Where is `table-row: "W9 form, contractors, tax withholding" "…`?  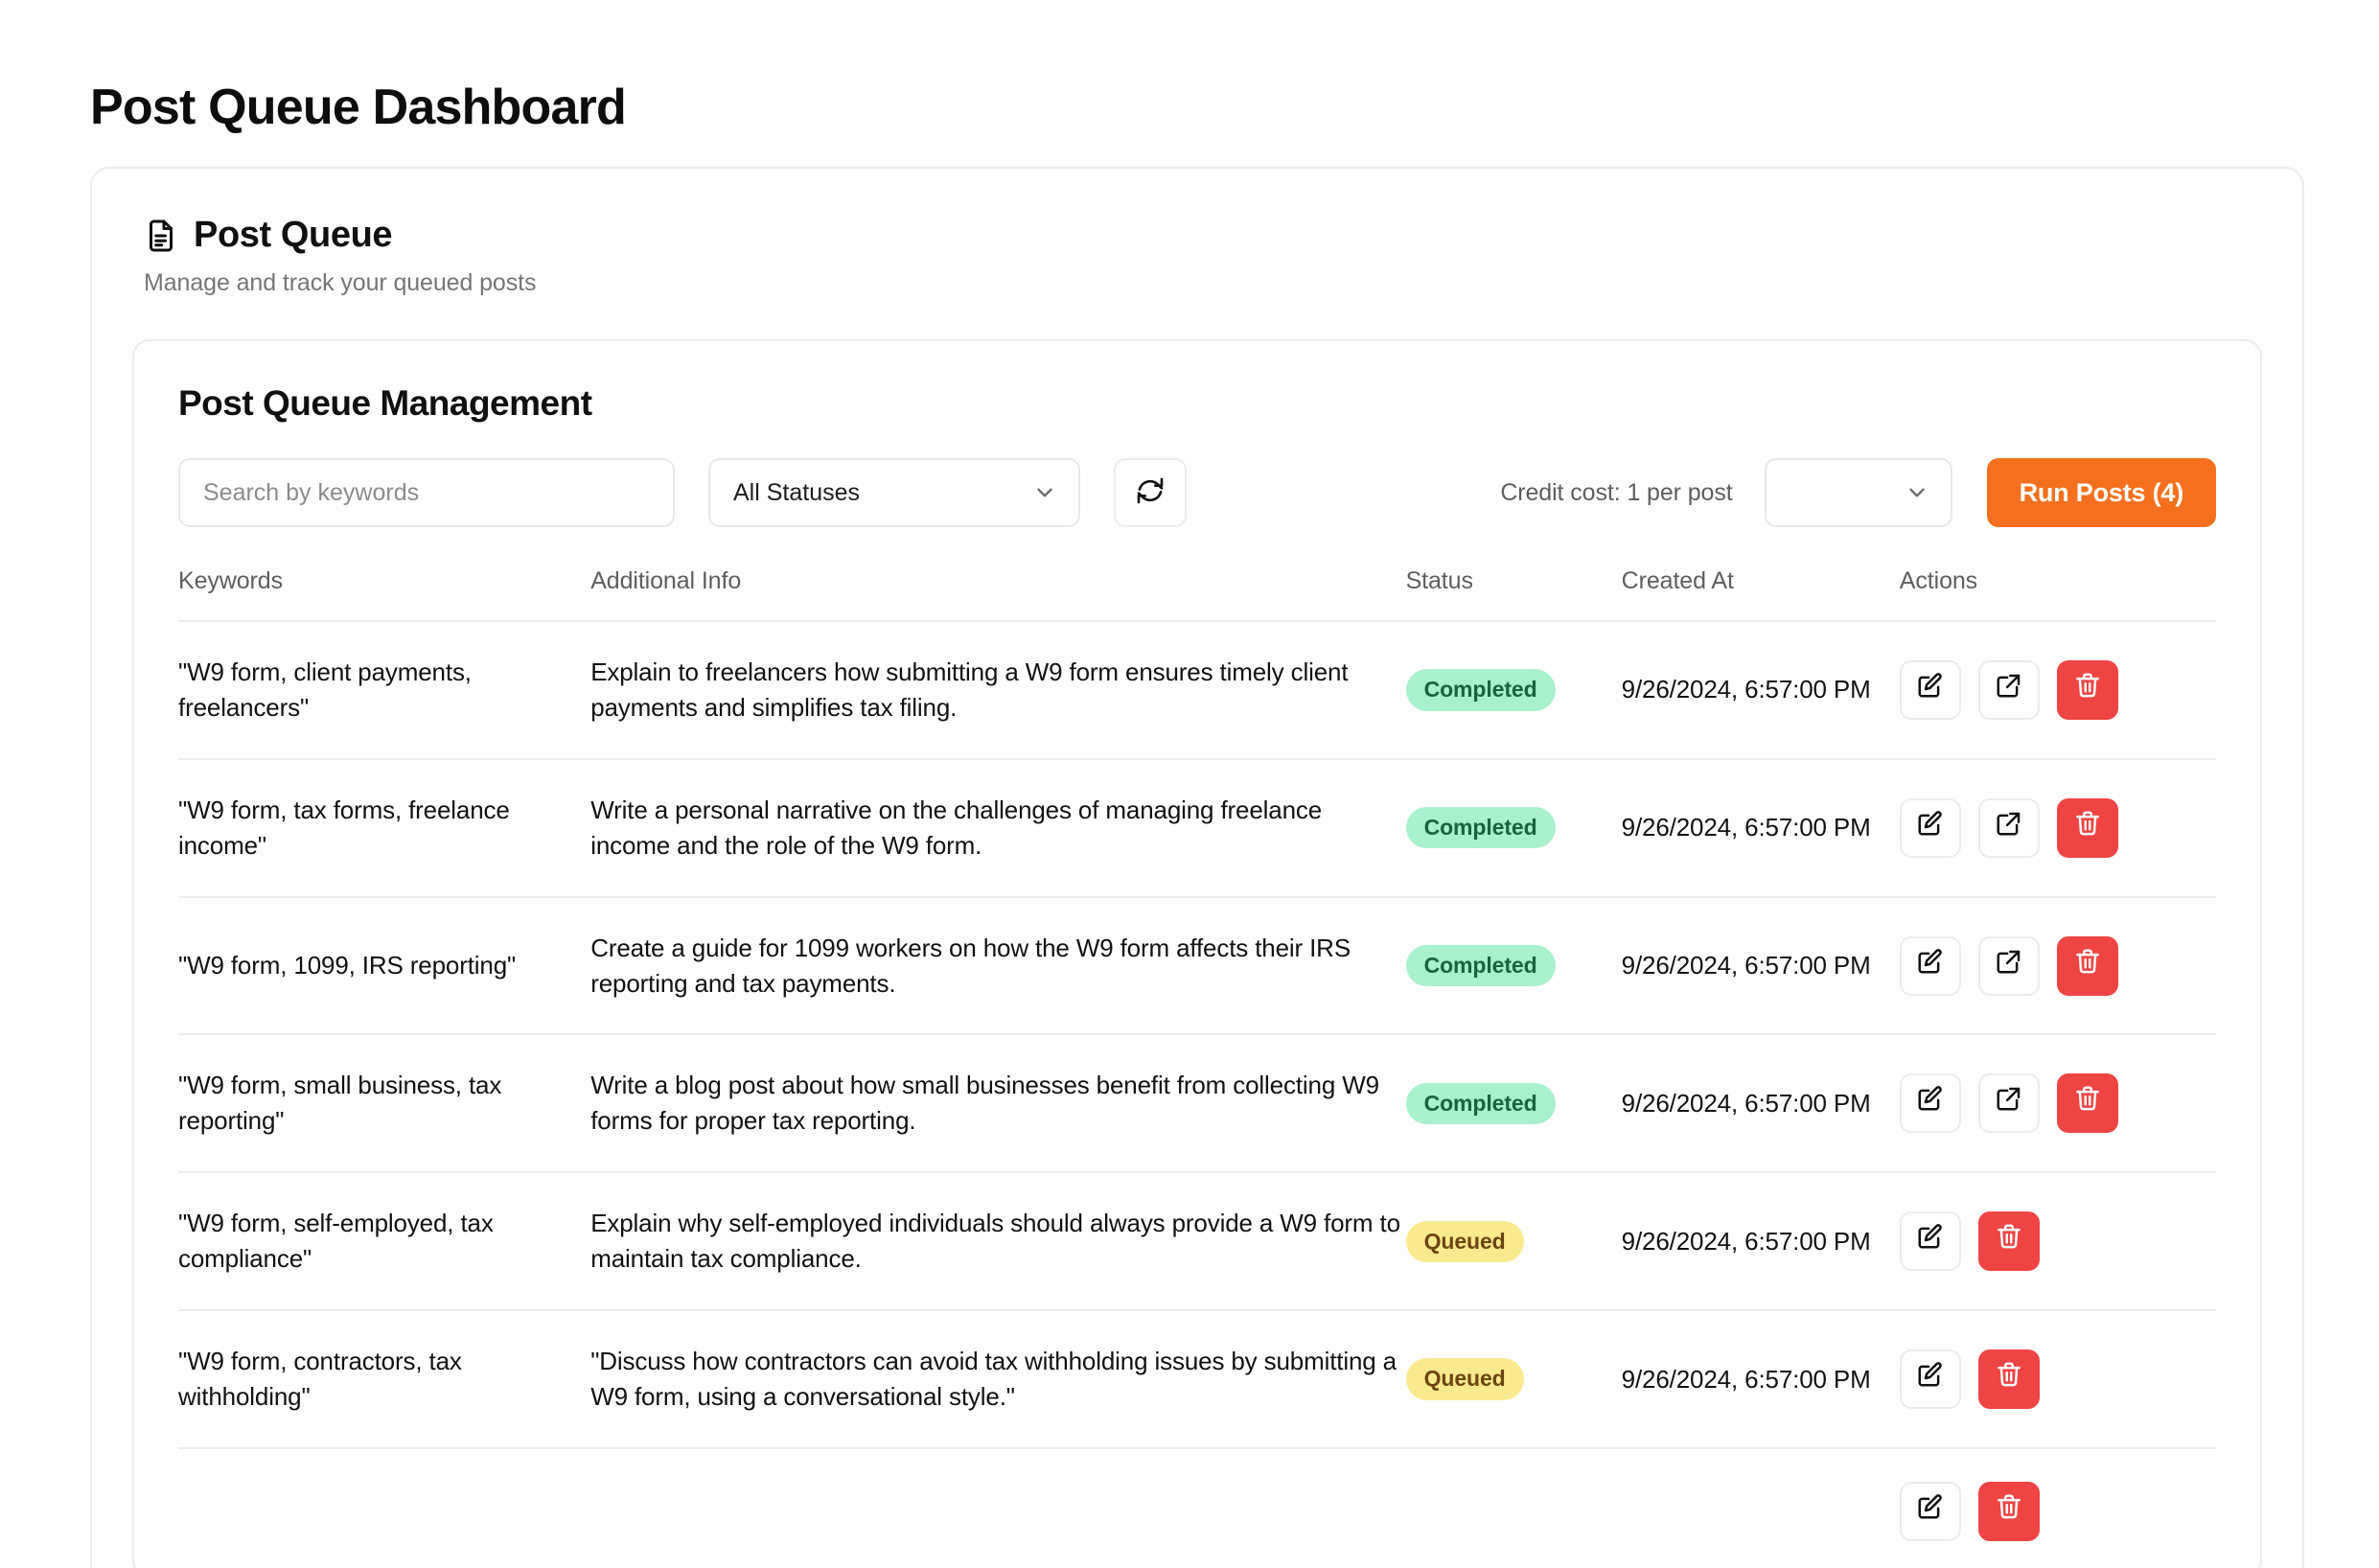 table-row: "W9 form, contractors, tax withholding" "… is located at coordinates (1197, 1379).